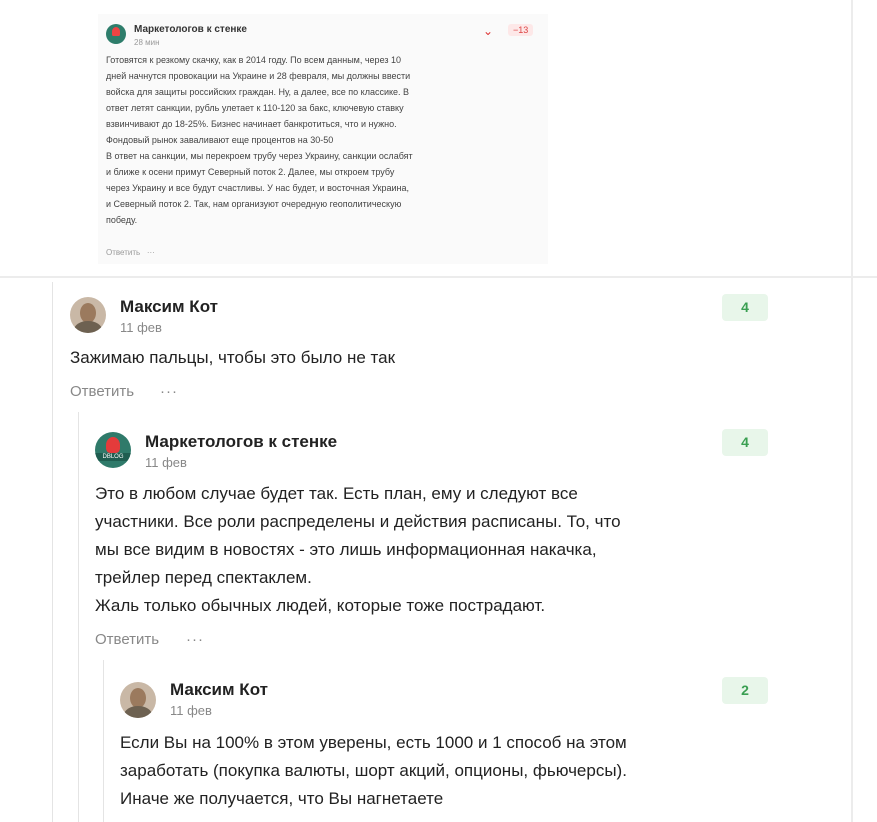  I want to click on quoted-line: победу., so click(122, 220).